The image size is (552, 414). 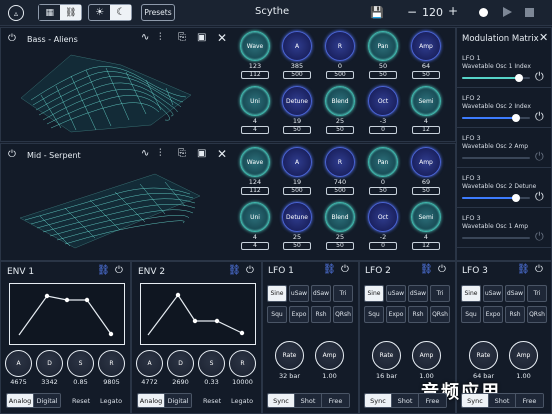 What do you see at coordinates (426, 246) in the screenshot?
I see `knob-value-box: 12` at bounding box center [426, 246].